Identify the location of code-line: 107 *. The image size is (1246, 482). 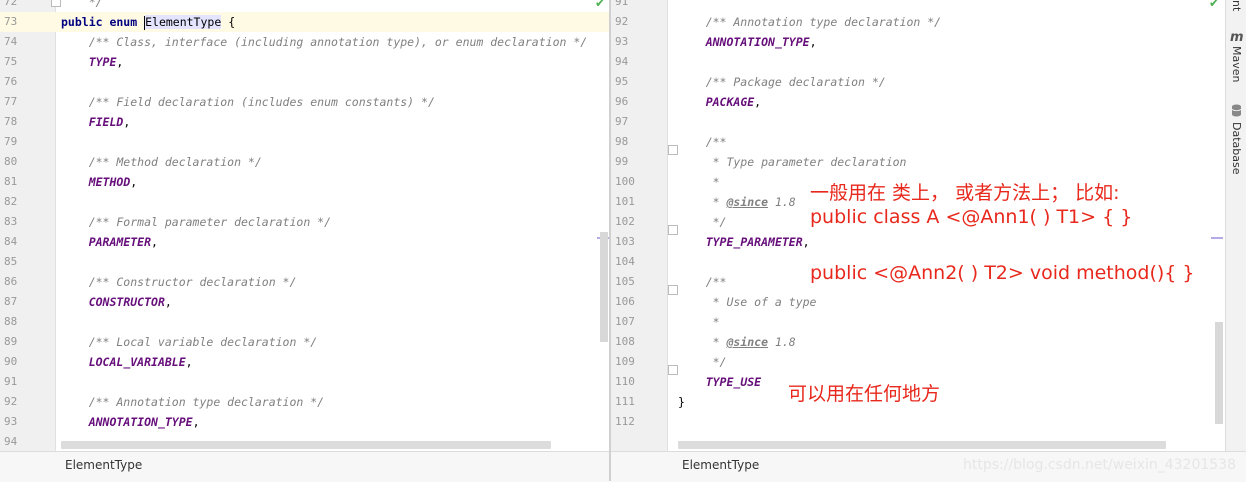
(918, 322).